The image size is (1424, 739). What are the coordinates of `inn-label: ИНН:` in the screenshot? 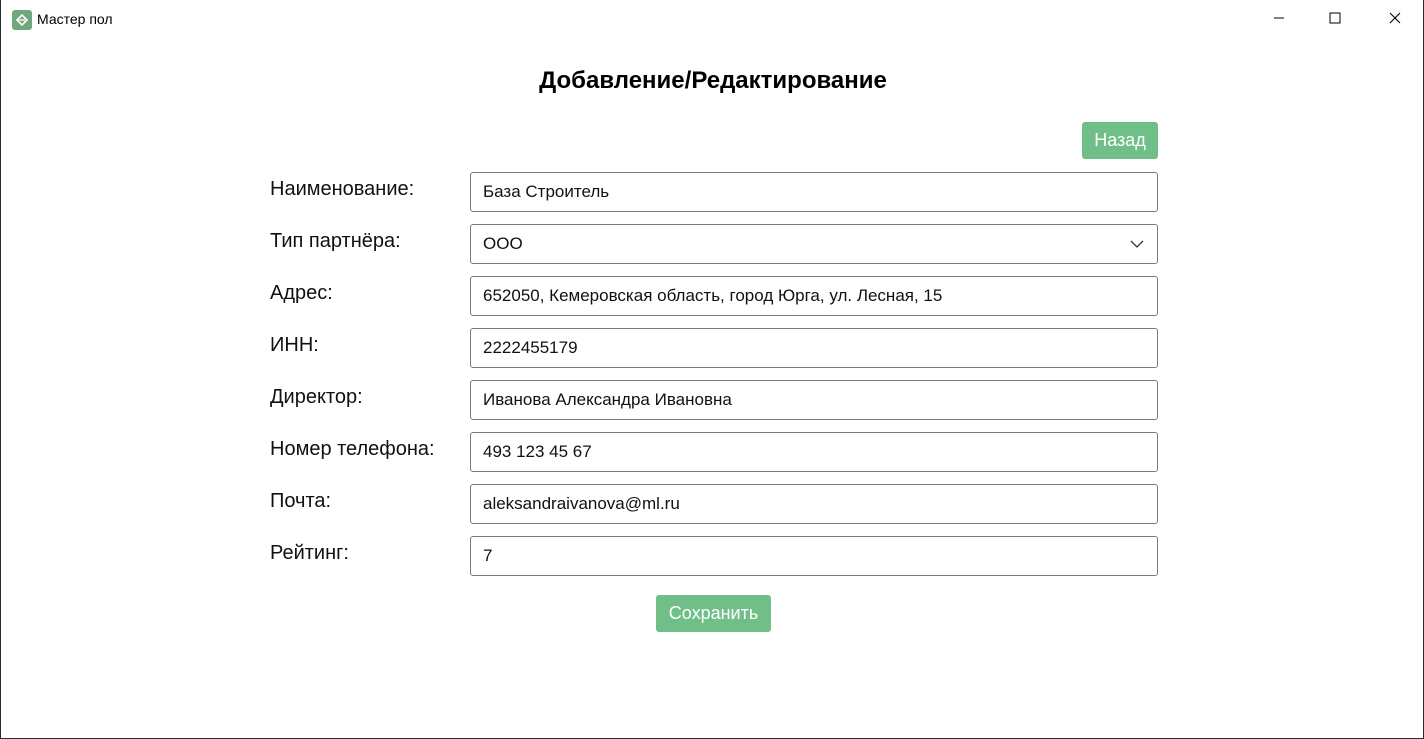 It's located at (294, 345).